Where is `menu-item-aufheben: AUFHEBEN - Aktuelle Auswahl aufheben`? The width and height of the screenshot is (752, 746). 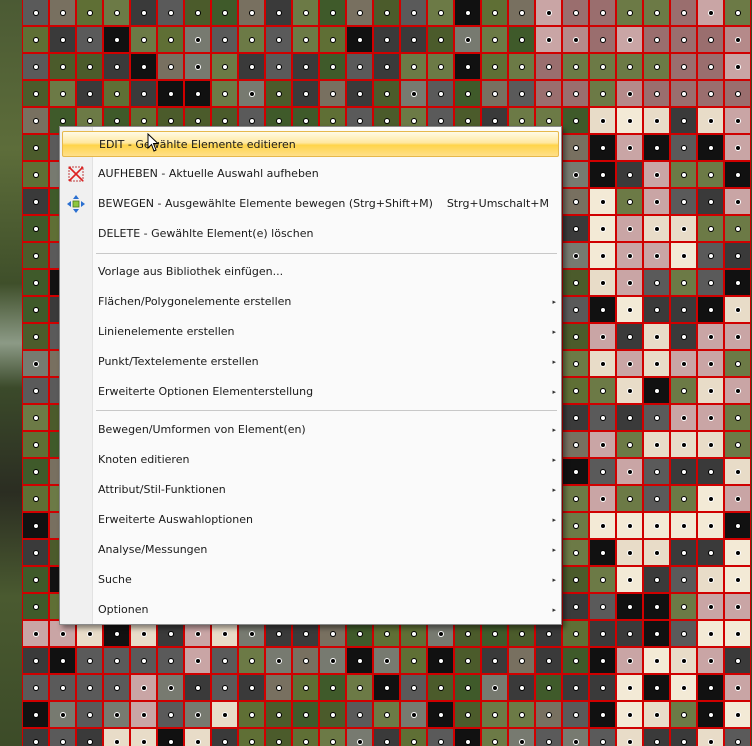
menu-item-aufheben: AUFHEBEN - Aktuelle Auswahl aufheben is located at coordinates (310, 174).